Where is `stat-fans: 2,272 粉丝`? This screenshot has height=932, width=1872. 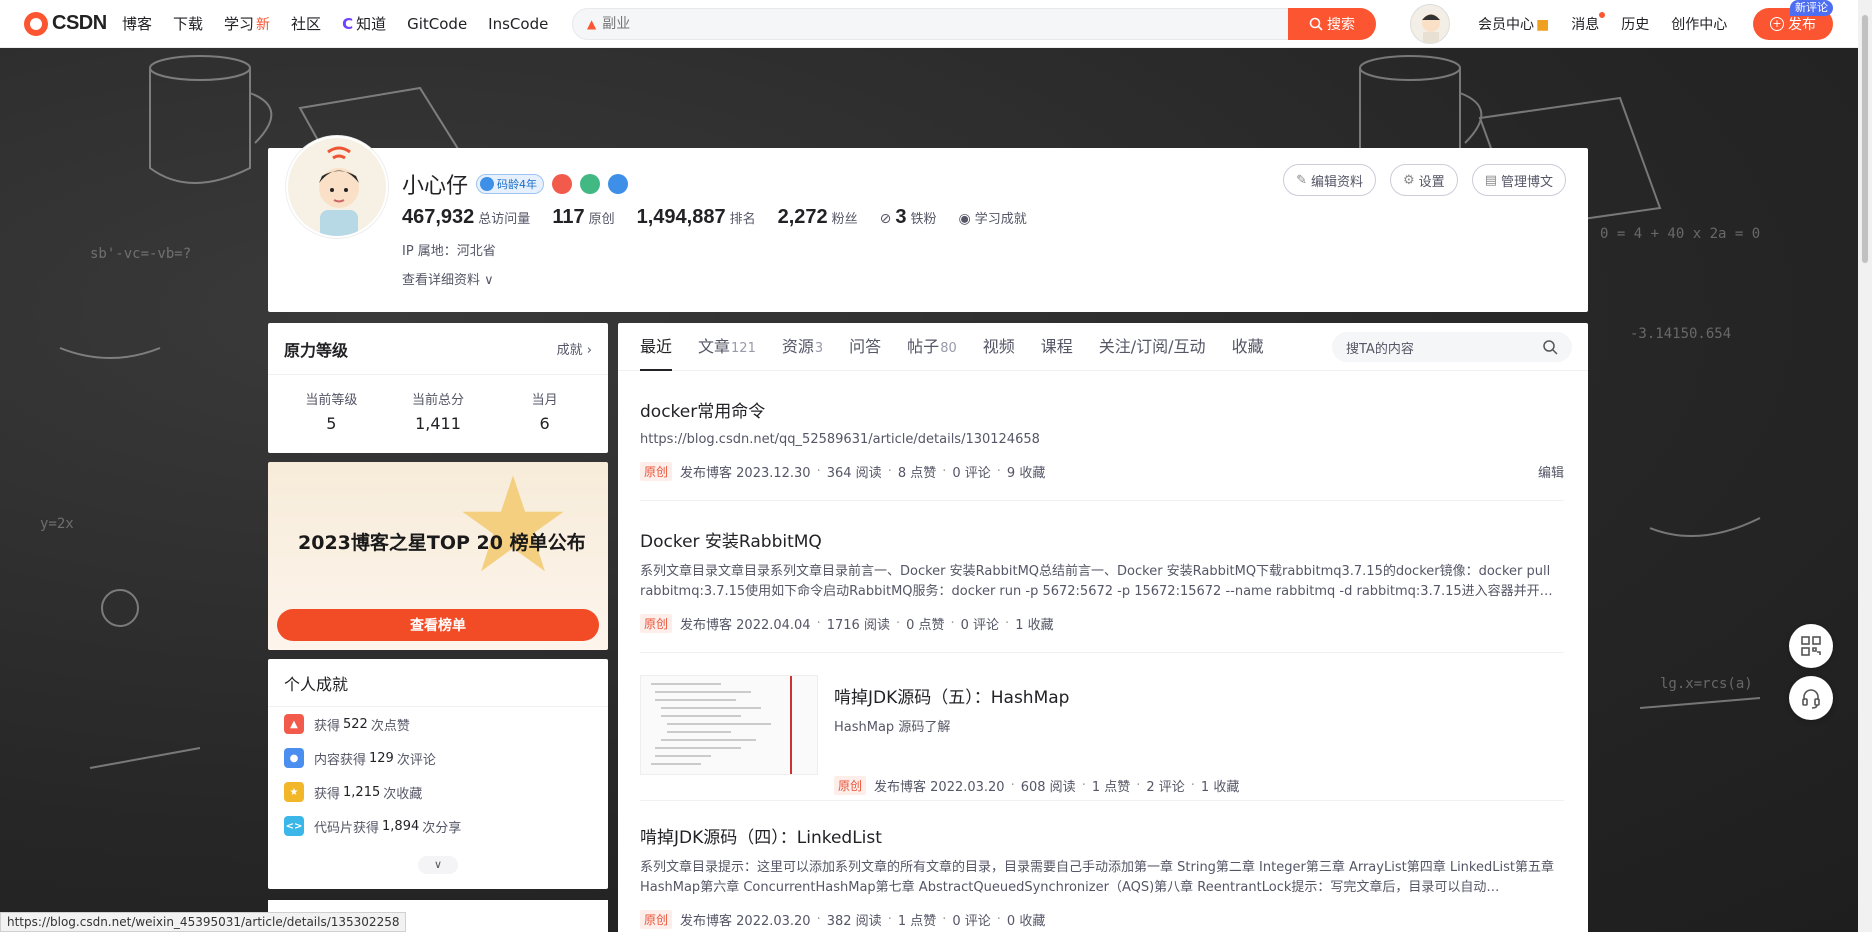 stat-fans: 2,272 粉丝 is located at coordinates (818, 217).